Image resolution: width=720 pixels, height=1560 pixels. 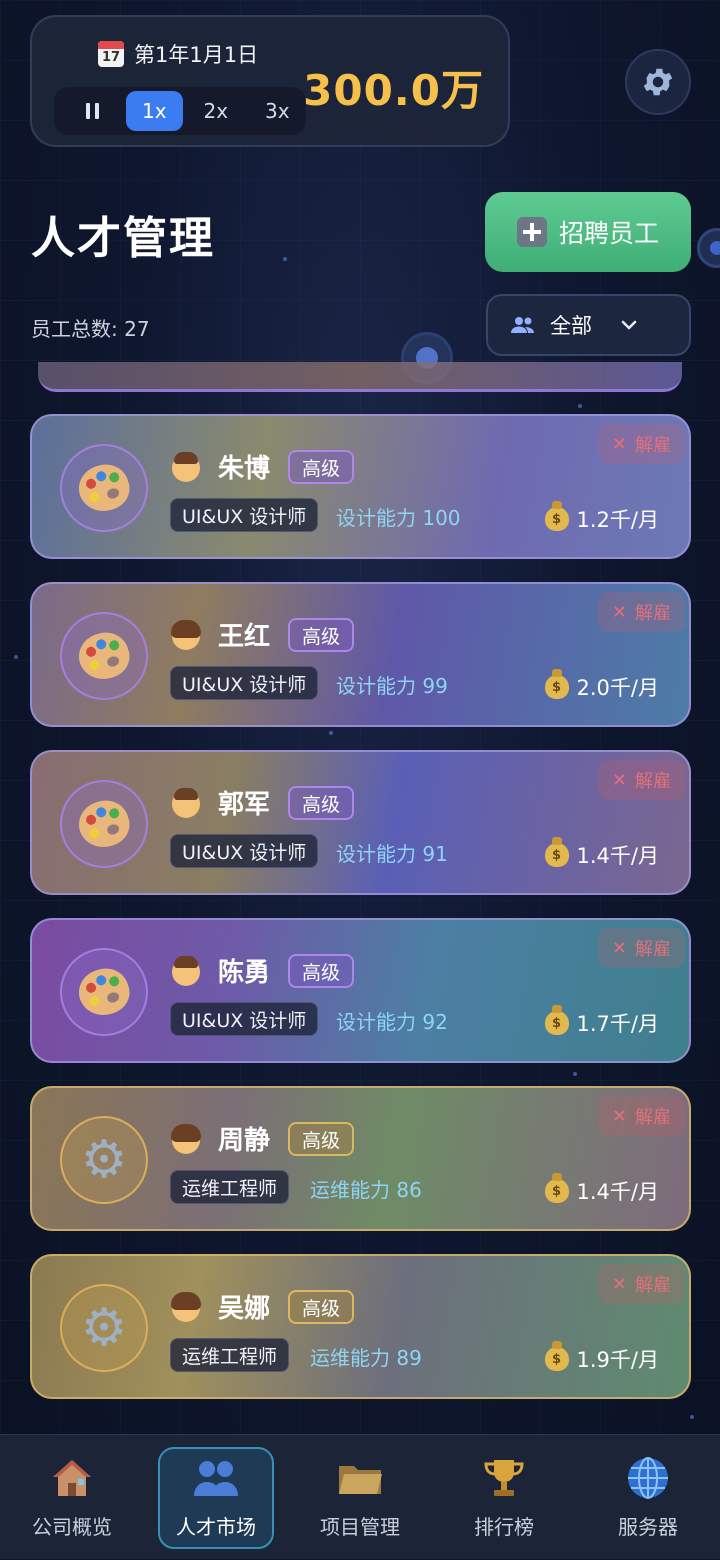 What do you see at coordinates (588, 325) in the screenshot?
I see `filter-dropdown: 全部` at bounding box center [588, 325].